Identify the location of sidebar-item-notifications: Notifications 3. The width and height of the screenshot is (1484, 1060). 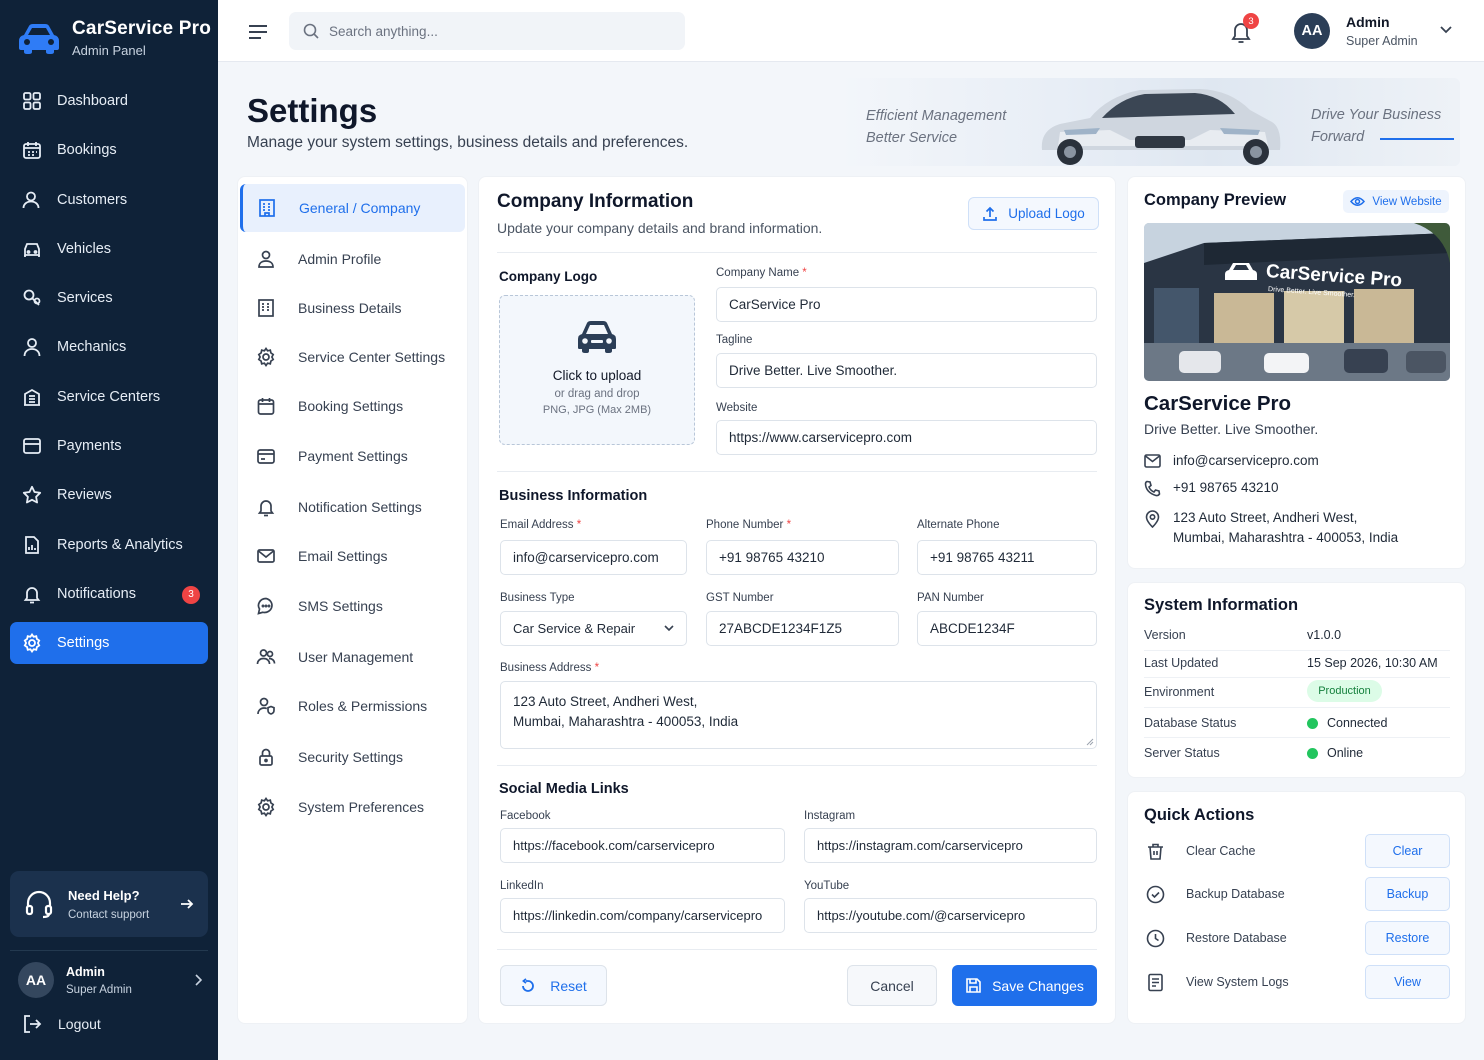
(109, 594).